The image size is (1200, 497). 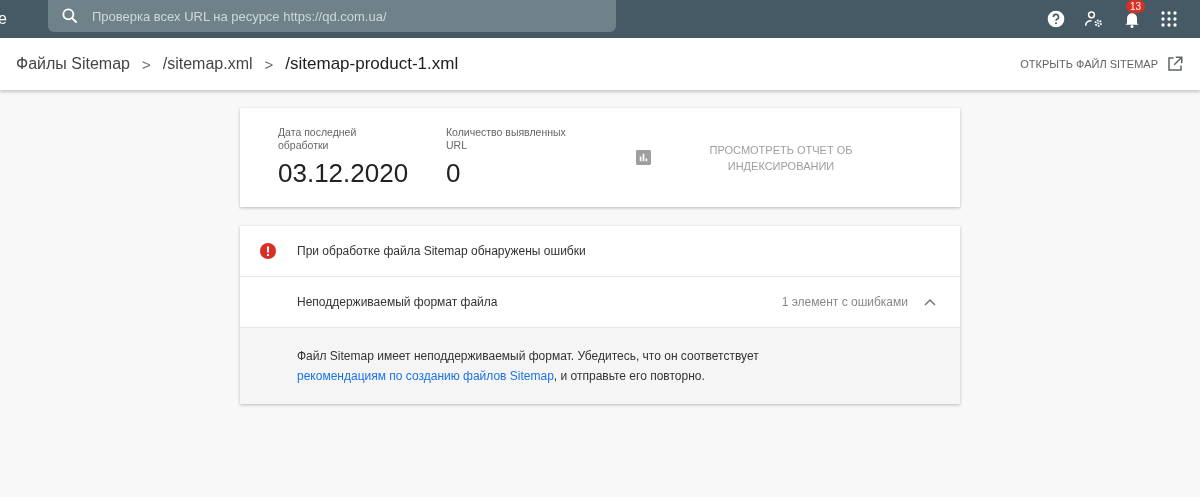 What do you see at coordinates (506, 139) in the screenshot?
I see `stat-label: Количество выявленных URL` at bounding box center [506, 139].